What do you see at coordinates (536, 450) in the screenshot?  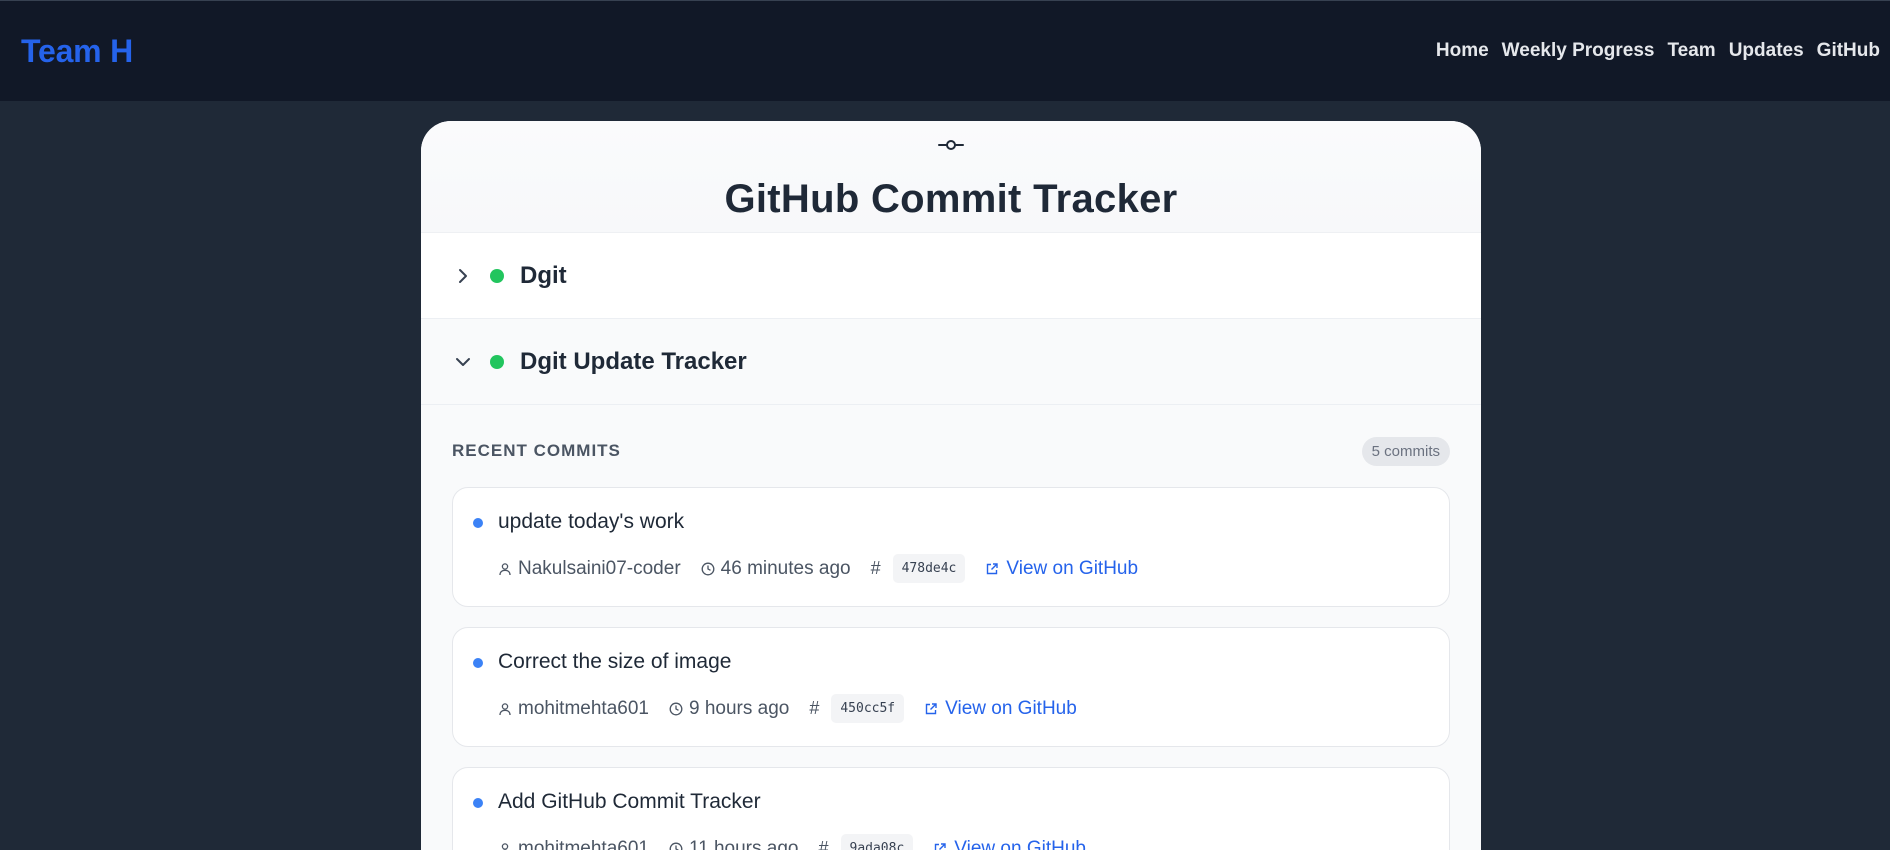 I see `section-label: RECENT COMMITS` at bounding box center [536, 450].